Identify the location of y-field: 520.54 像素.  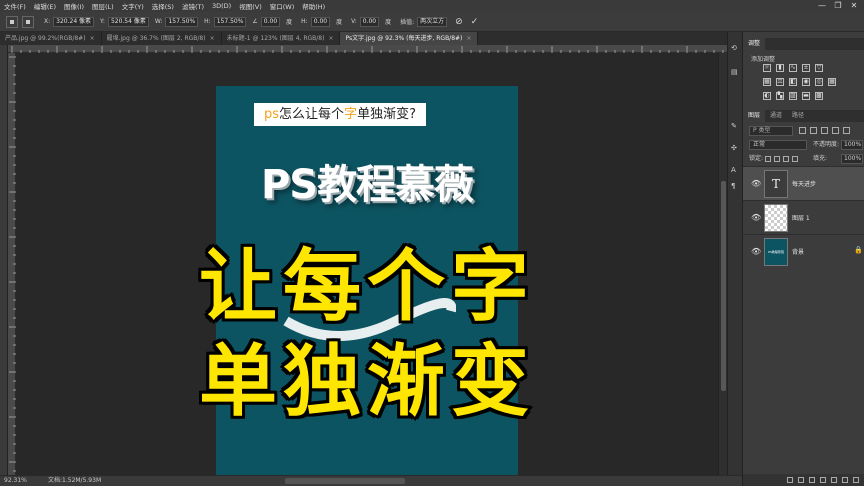
(128, 21).